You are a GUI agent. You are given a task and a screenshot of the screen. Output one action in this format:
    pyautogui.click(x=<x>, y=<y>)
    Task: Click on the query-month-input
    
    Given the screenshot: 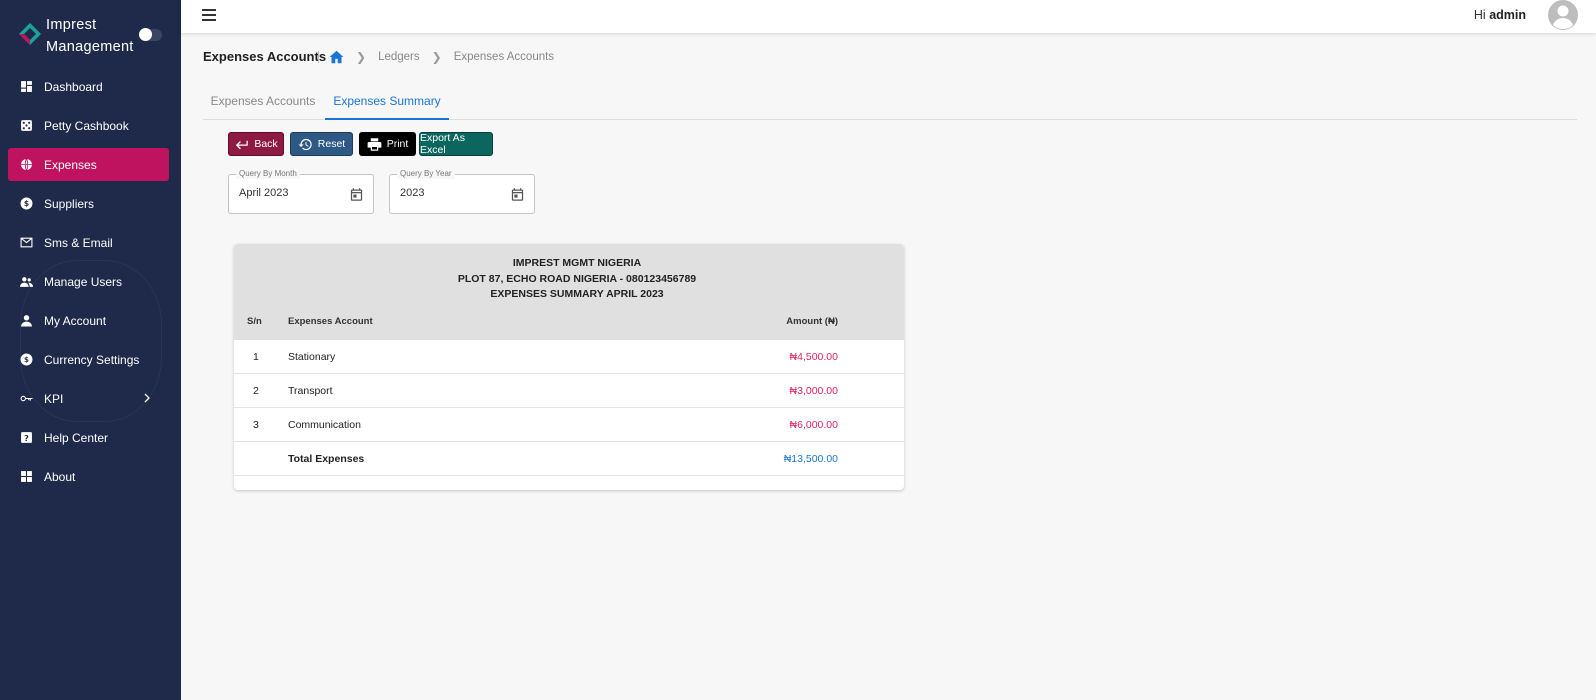 What is the action you would take?
    pyautogui.click(x=289, y=193)
    